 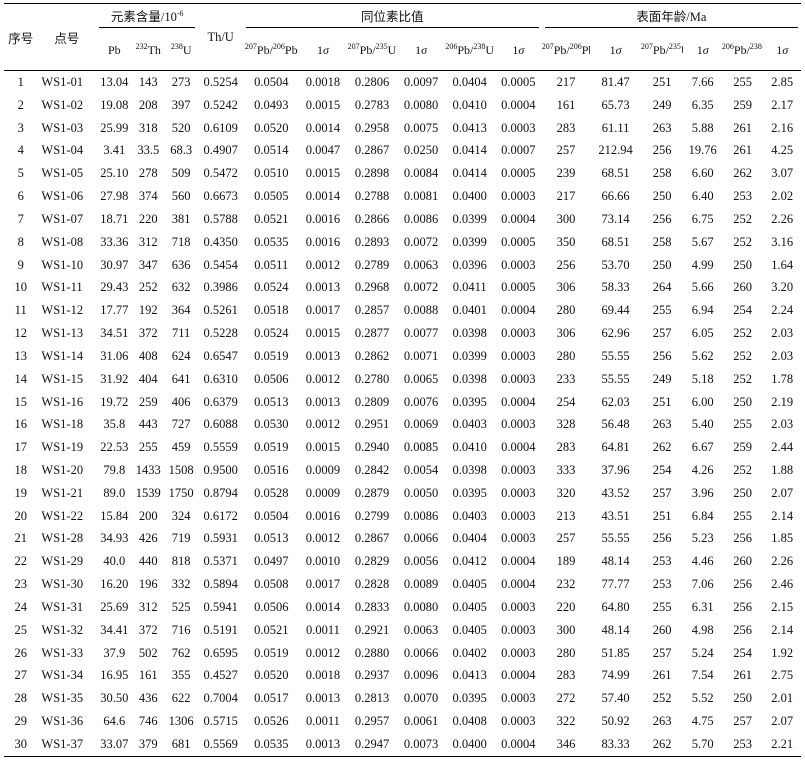 What do you see at coordinates (62, 721) in the screenshot?
I see `cell-spot-id: WS1-36` at bounding box center [62, 721].